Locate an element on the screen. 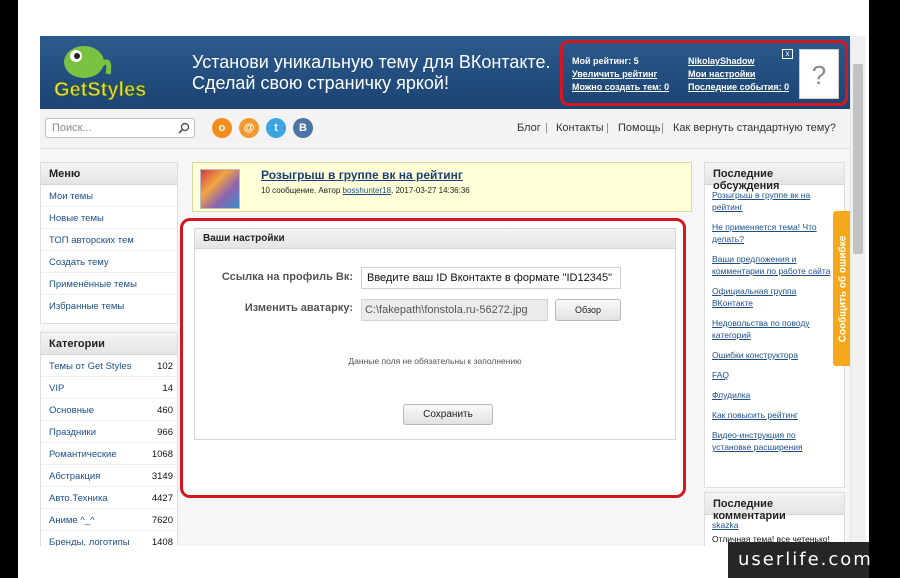  search-icon is located at coordinates (184, 128).